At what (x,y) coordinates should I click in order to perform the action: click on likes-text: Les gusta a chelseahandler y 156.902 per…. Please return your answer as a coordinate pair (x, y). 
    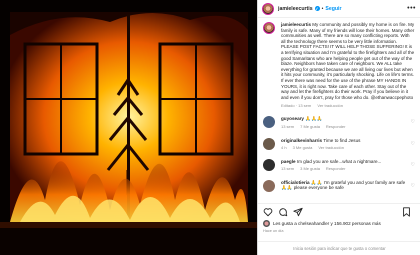
    Looking at the image, I should click on (327, 223).